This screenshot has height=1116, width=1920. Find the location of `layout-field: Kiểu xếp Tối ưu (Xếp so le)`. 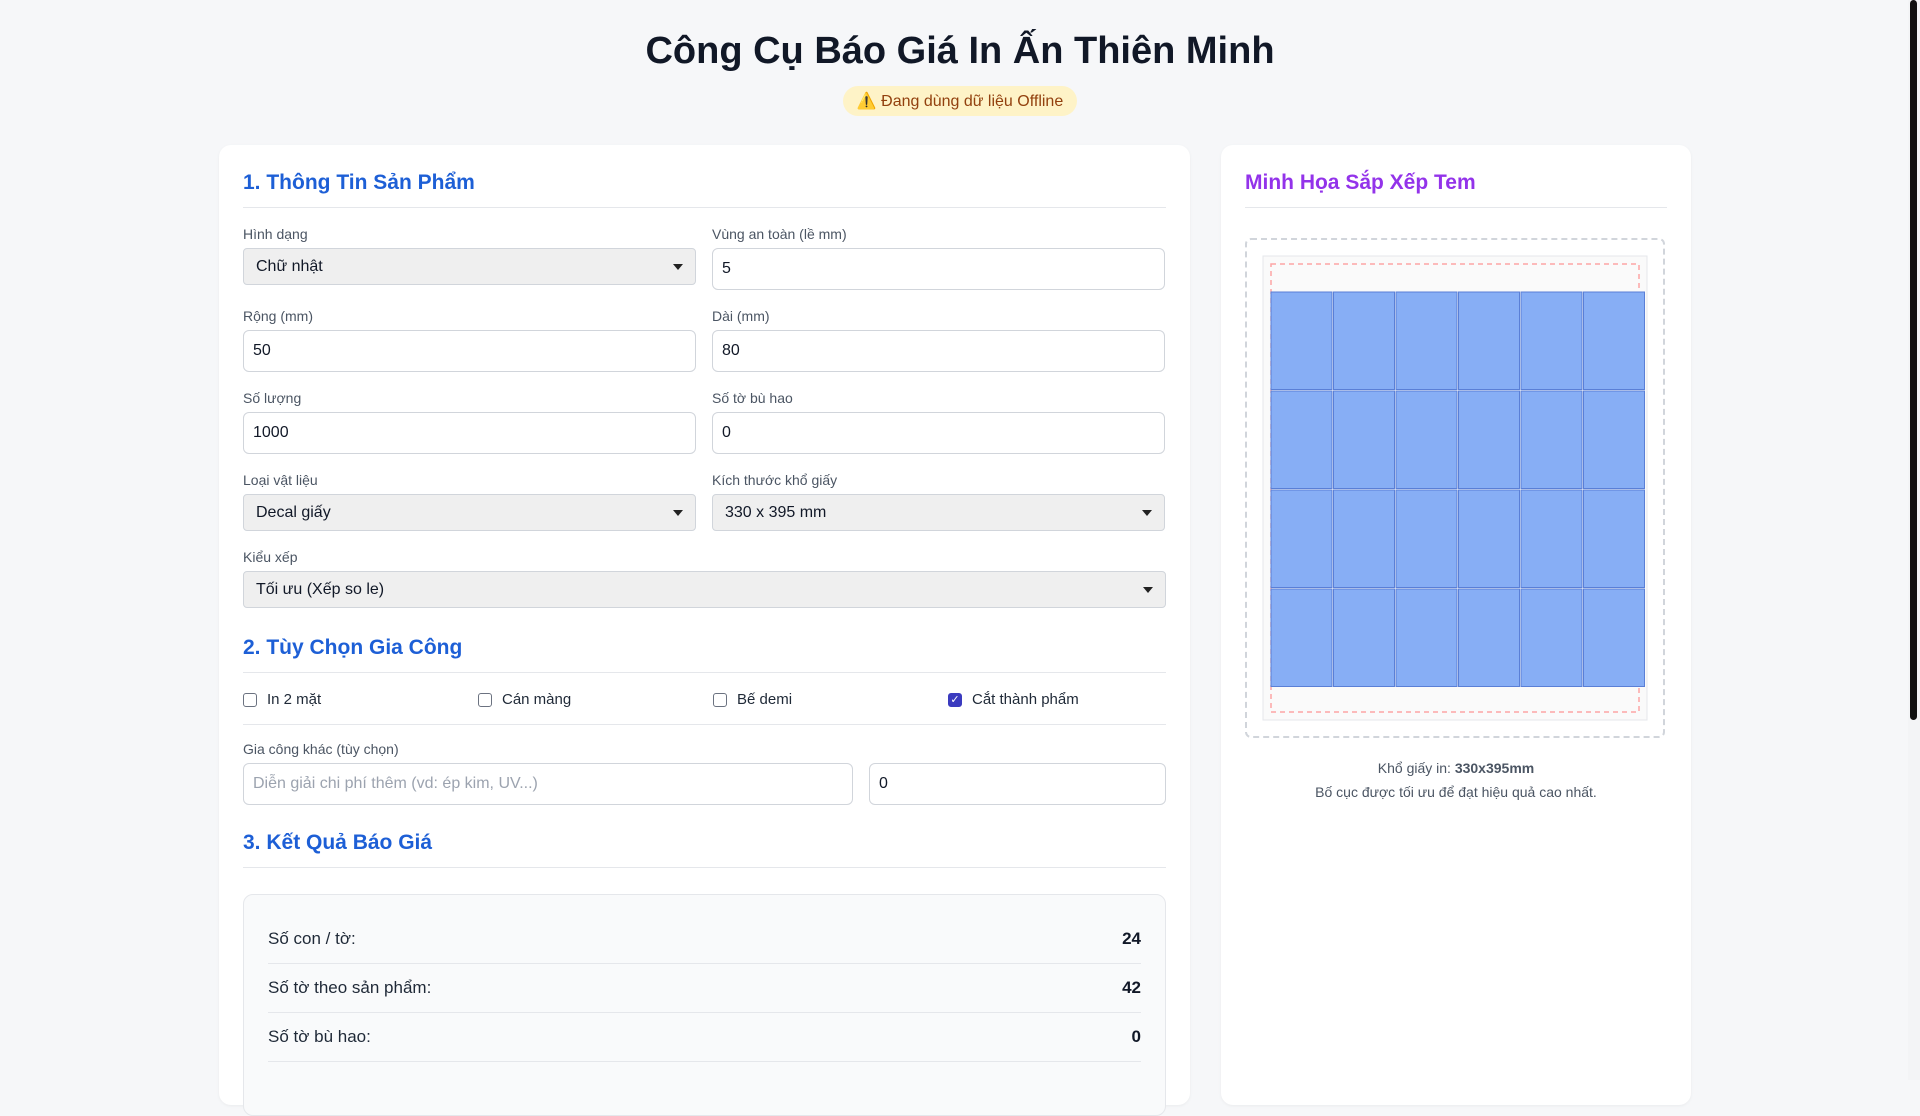

layout-field: Kiểu xếp Tối ưu (Xếp so le) is located at coordinates (704, 578).